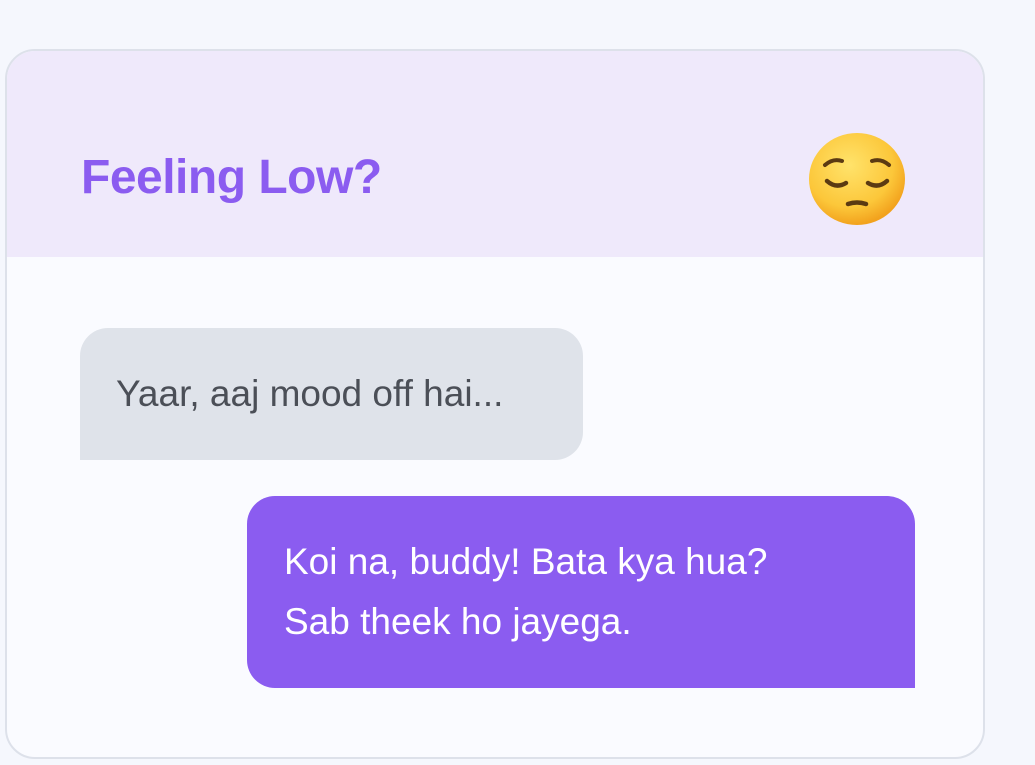 This screenshot has width=1035, height=765. What do you see at coordinates (857, 179) in the screenshot?
I see `pensive-face-icon` at bounding box center [857, 179].